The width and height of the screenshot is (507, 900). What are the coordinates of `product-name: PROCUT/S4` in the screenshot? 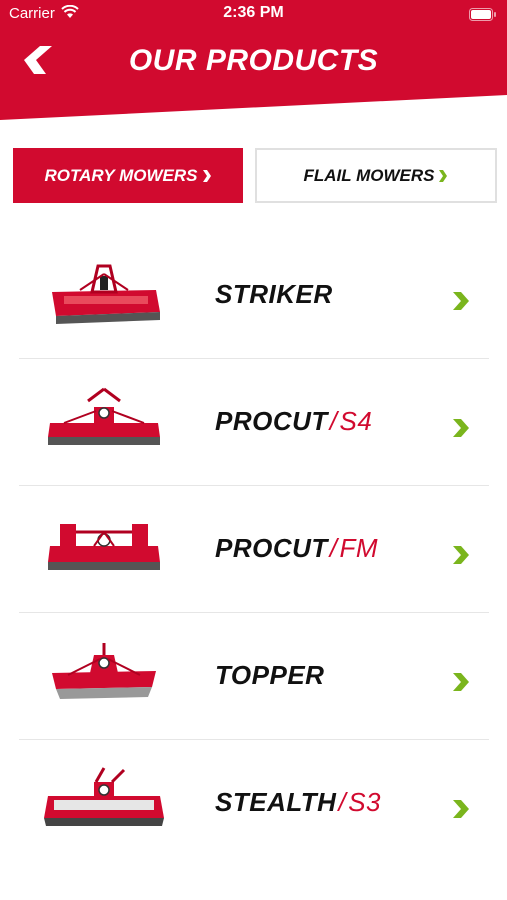 It's located at (293, 421).